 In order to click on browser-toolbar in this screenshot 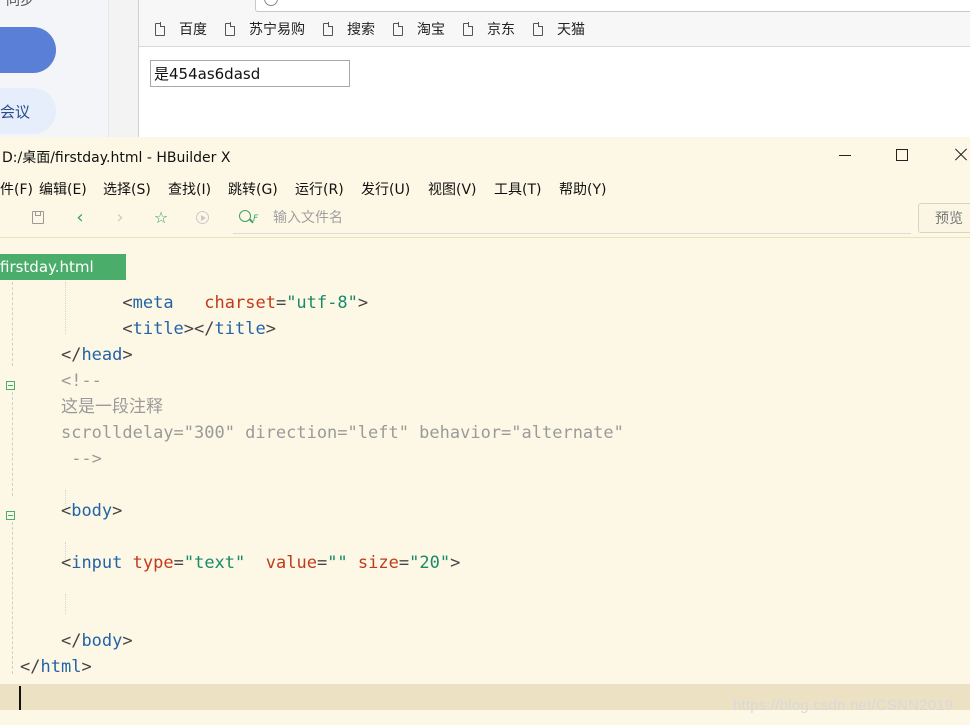, I will do `click(554, 6)`.